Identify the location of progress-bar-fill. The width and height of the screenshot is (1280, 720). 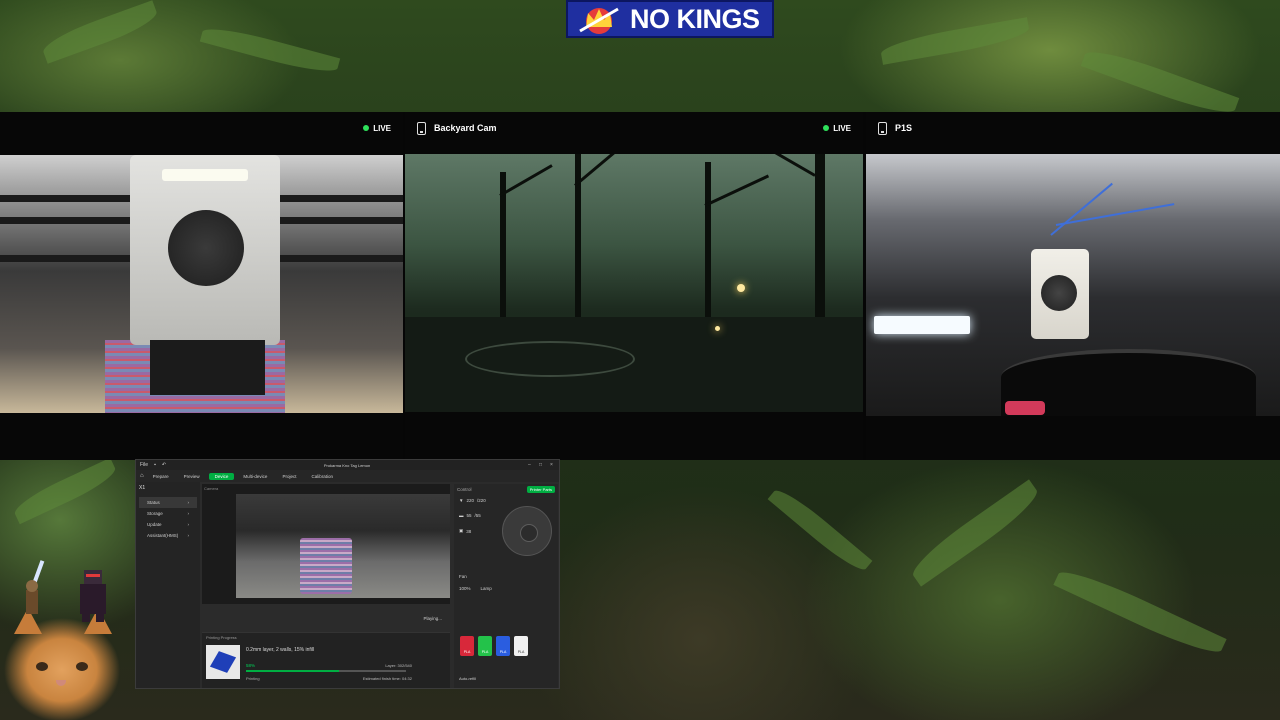
(292, 671).